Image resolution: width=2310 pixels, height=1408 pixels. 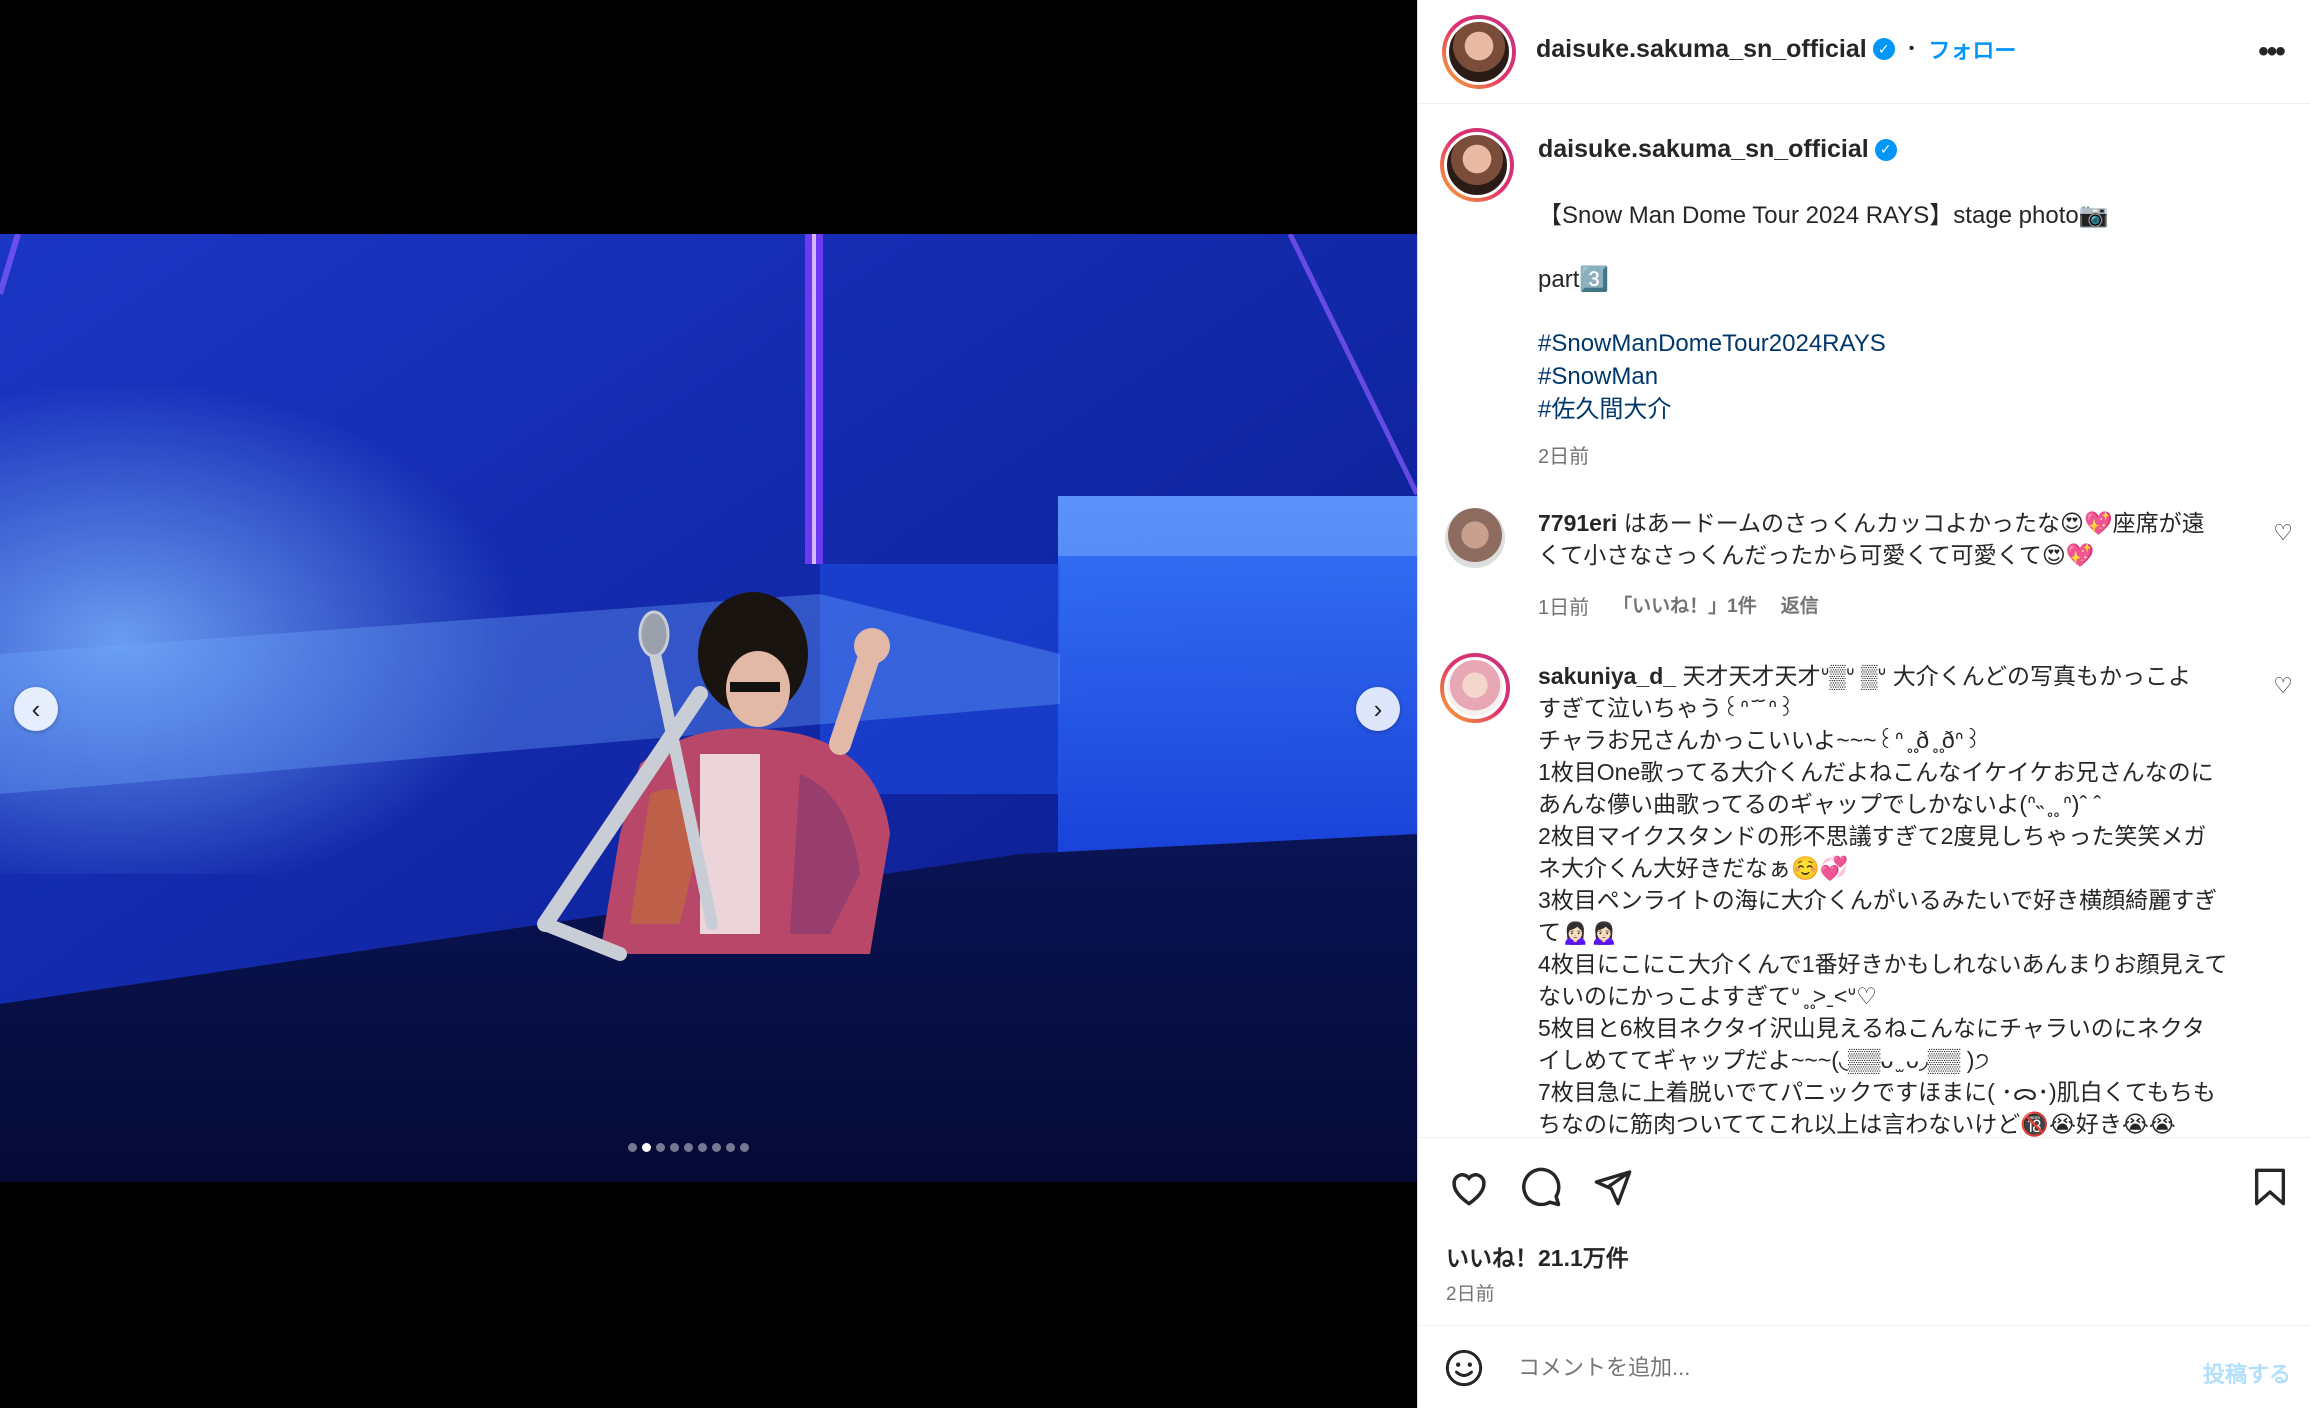 What do you see at coordinates (1872, 836) in the screenshot?
I see `comment-text-line: 2枚目マイクスタンドの形不思議すぎて2度見しちゃった笑笑メガ` at bounding box center [1872, 836].